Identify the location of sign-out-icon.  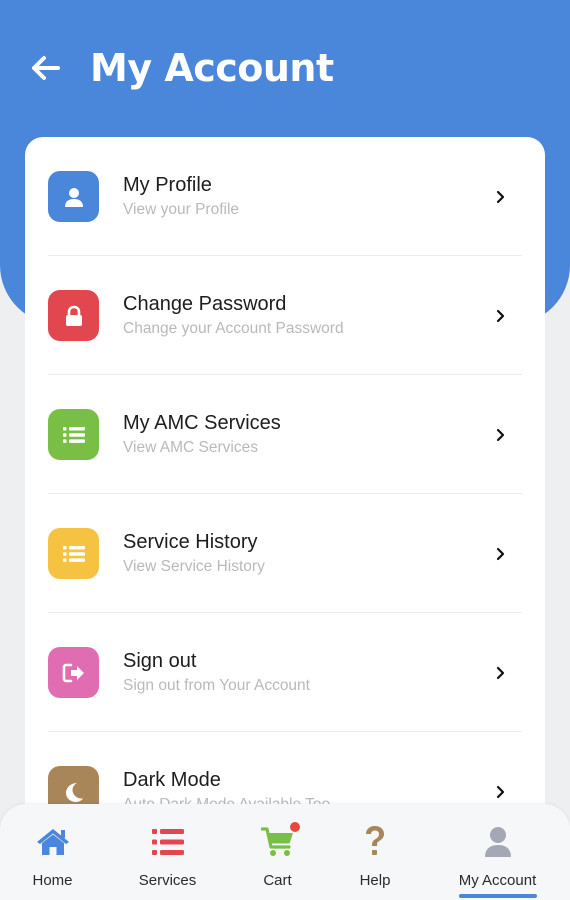
(73, 672).